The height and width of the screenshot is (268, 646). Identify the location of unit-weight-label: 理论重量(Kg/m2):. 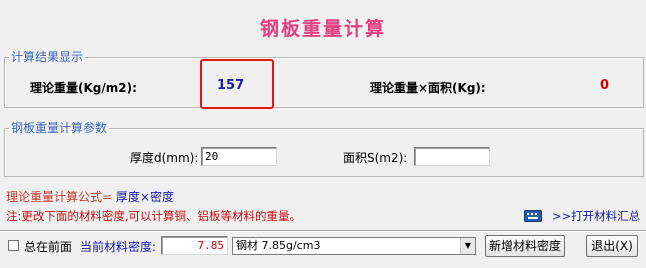
(83, 88).